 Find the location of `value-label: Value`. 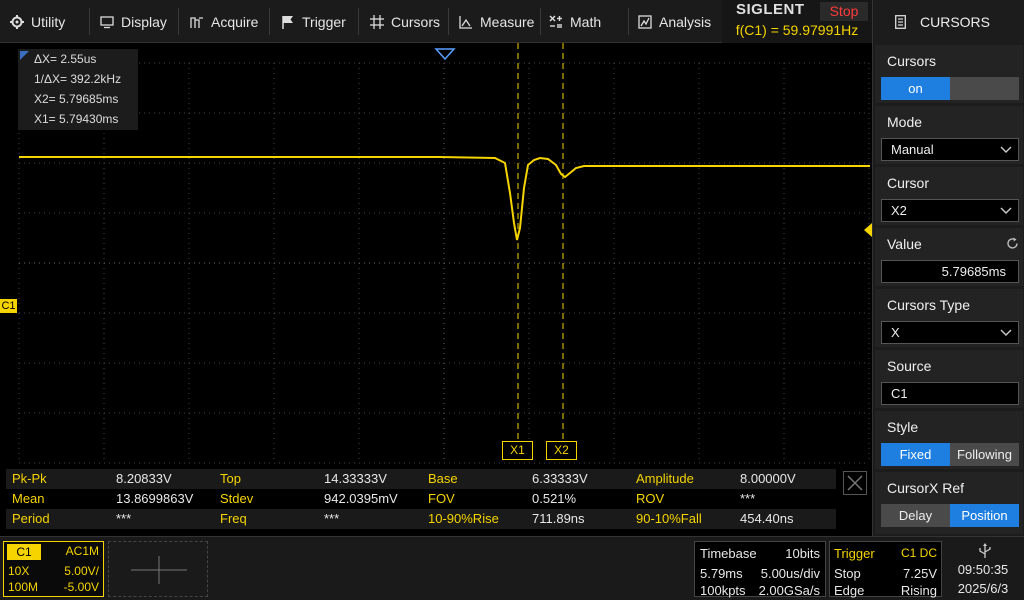

value-label: Value is located at coordinates (904, 244).